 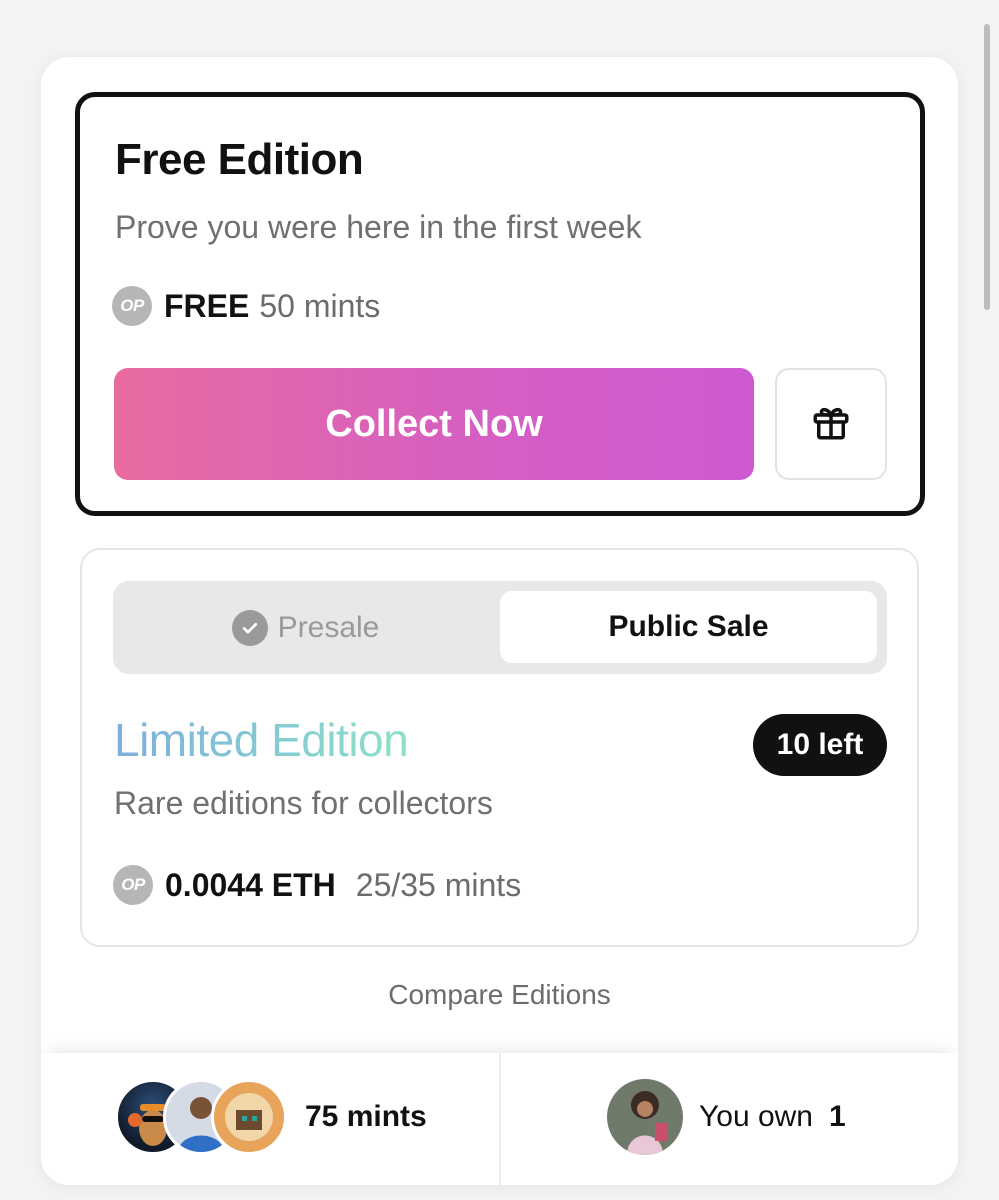 I want to click on gift-button, so click(x=831, y=424).